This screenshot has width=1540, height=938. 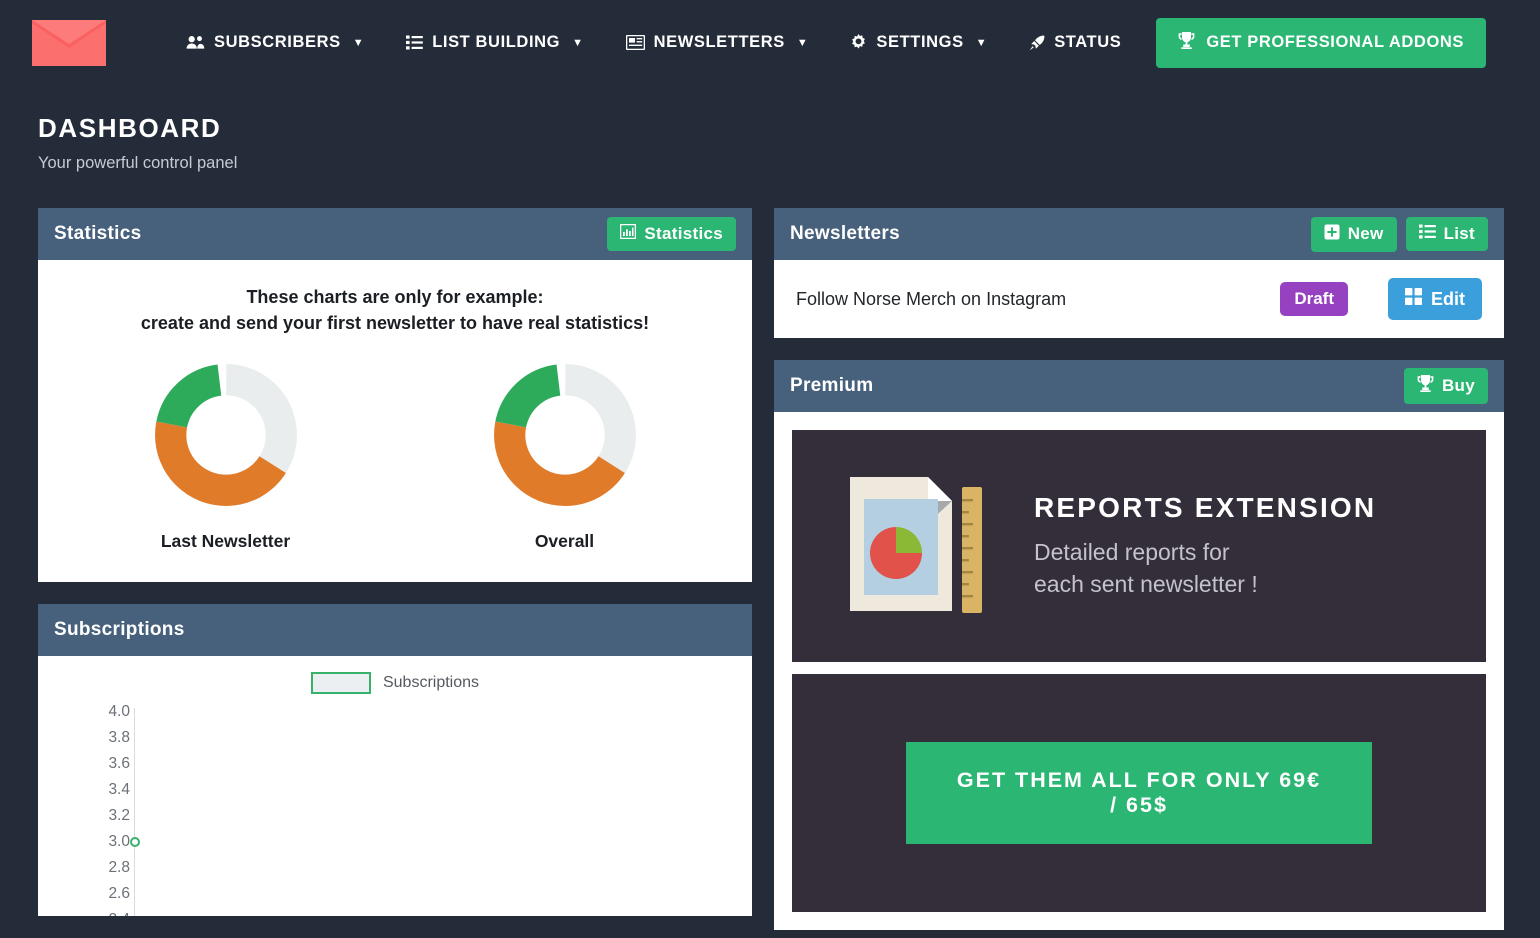 I want to click on statistics-button: Statistics, so click(x=671, y=234).